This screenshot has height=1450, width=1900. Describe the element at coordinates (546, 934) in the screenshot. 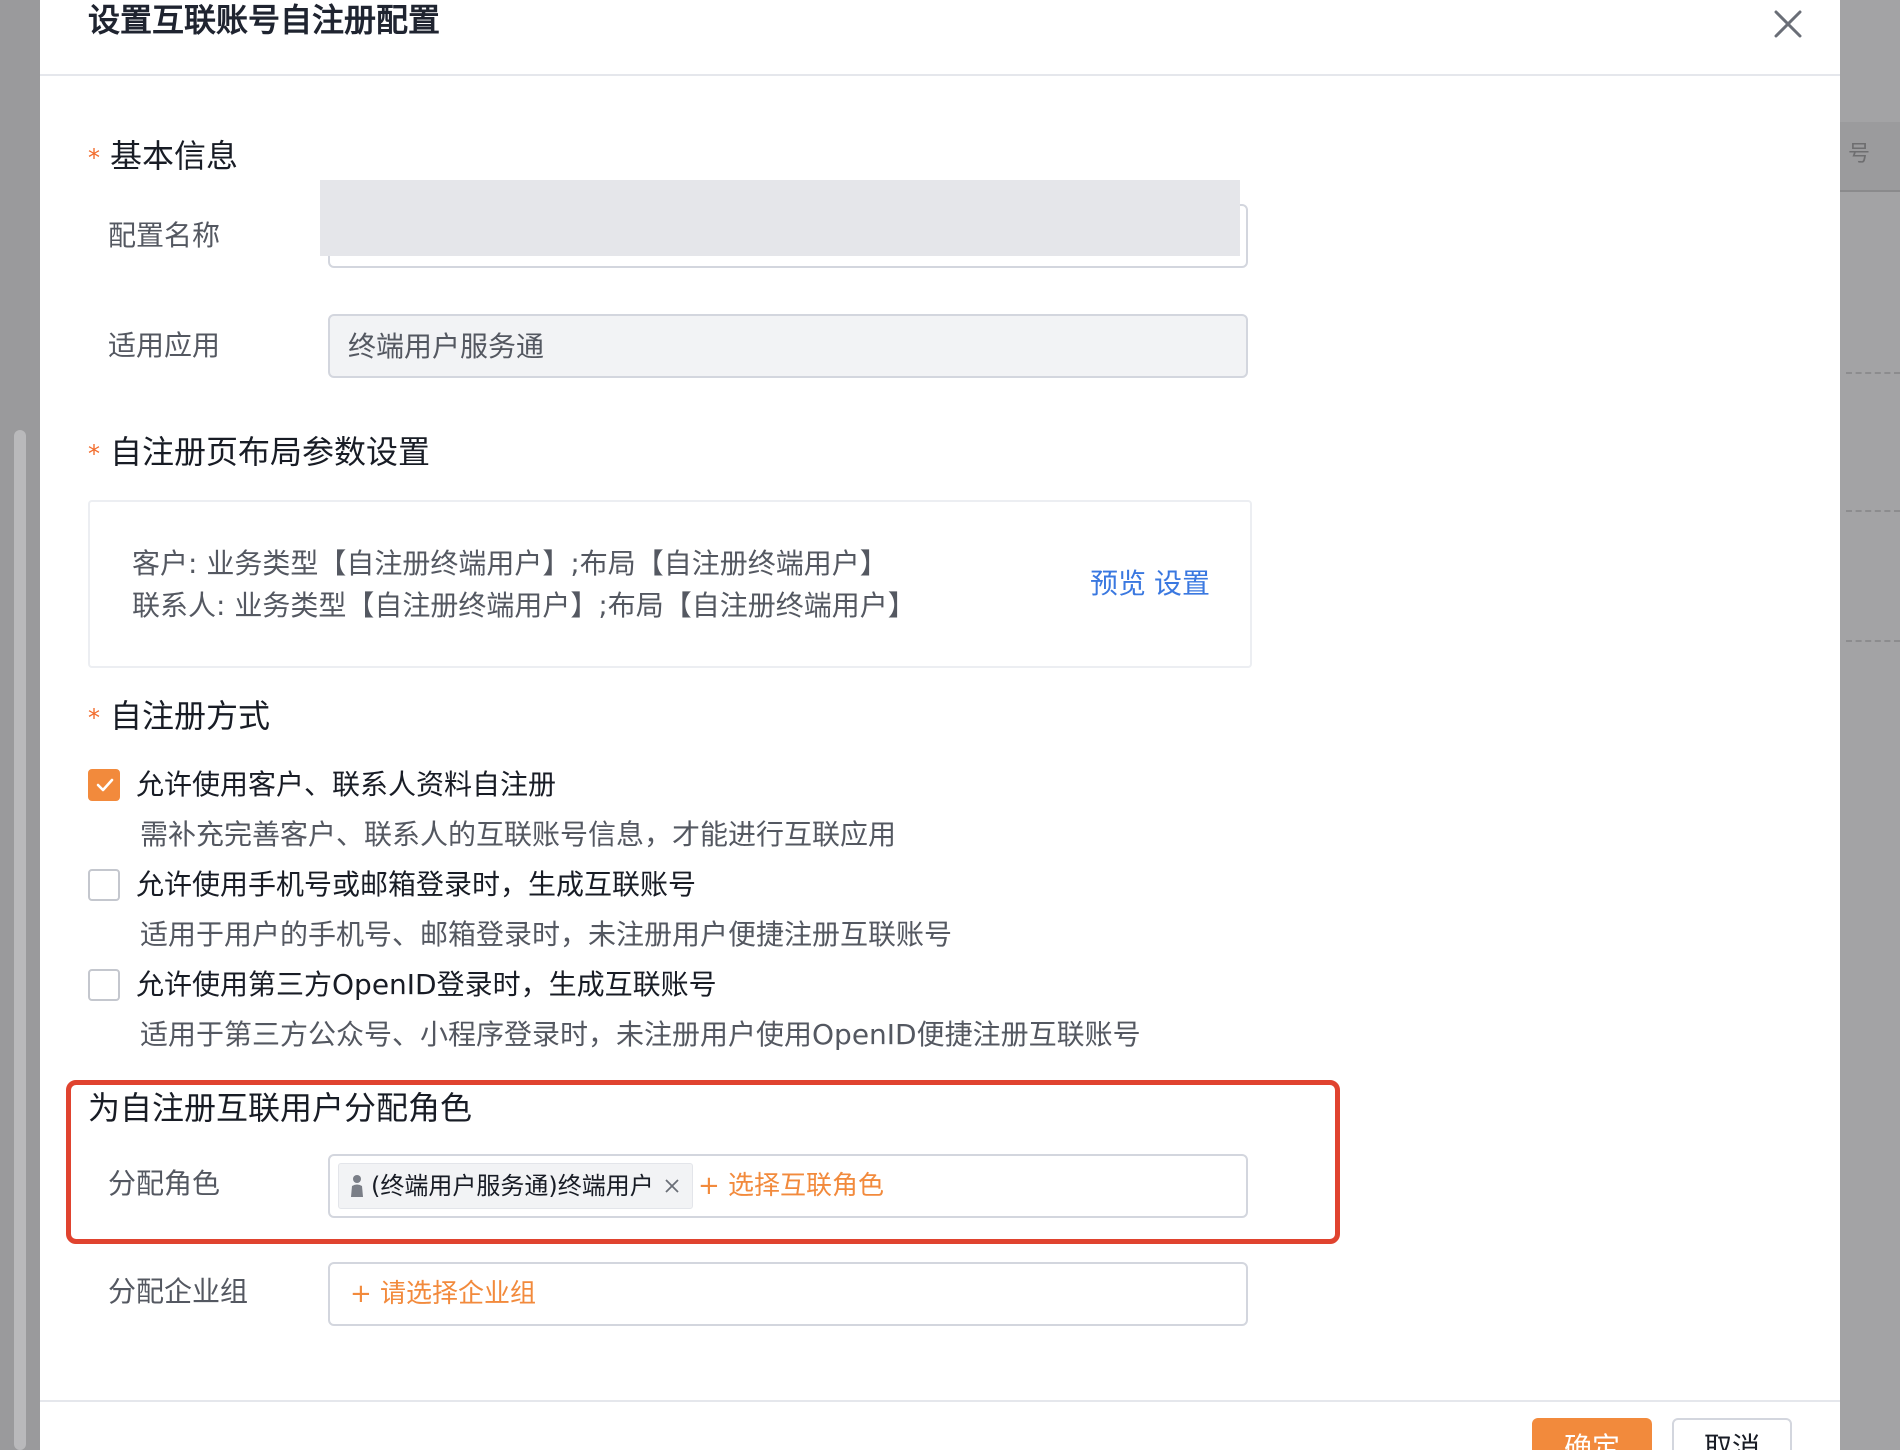

I see `option-desc-phone-email-register: 适用于用户的手机号、邮箱登录时，未注册用户便捷注册互联账号` at that location.